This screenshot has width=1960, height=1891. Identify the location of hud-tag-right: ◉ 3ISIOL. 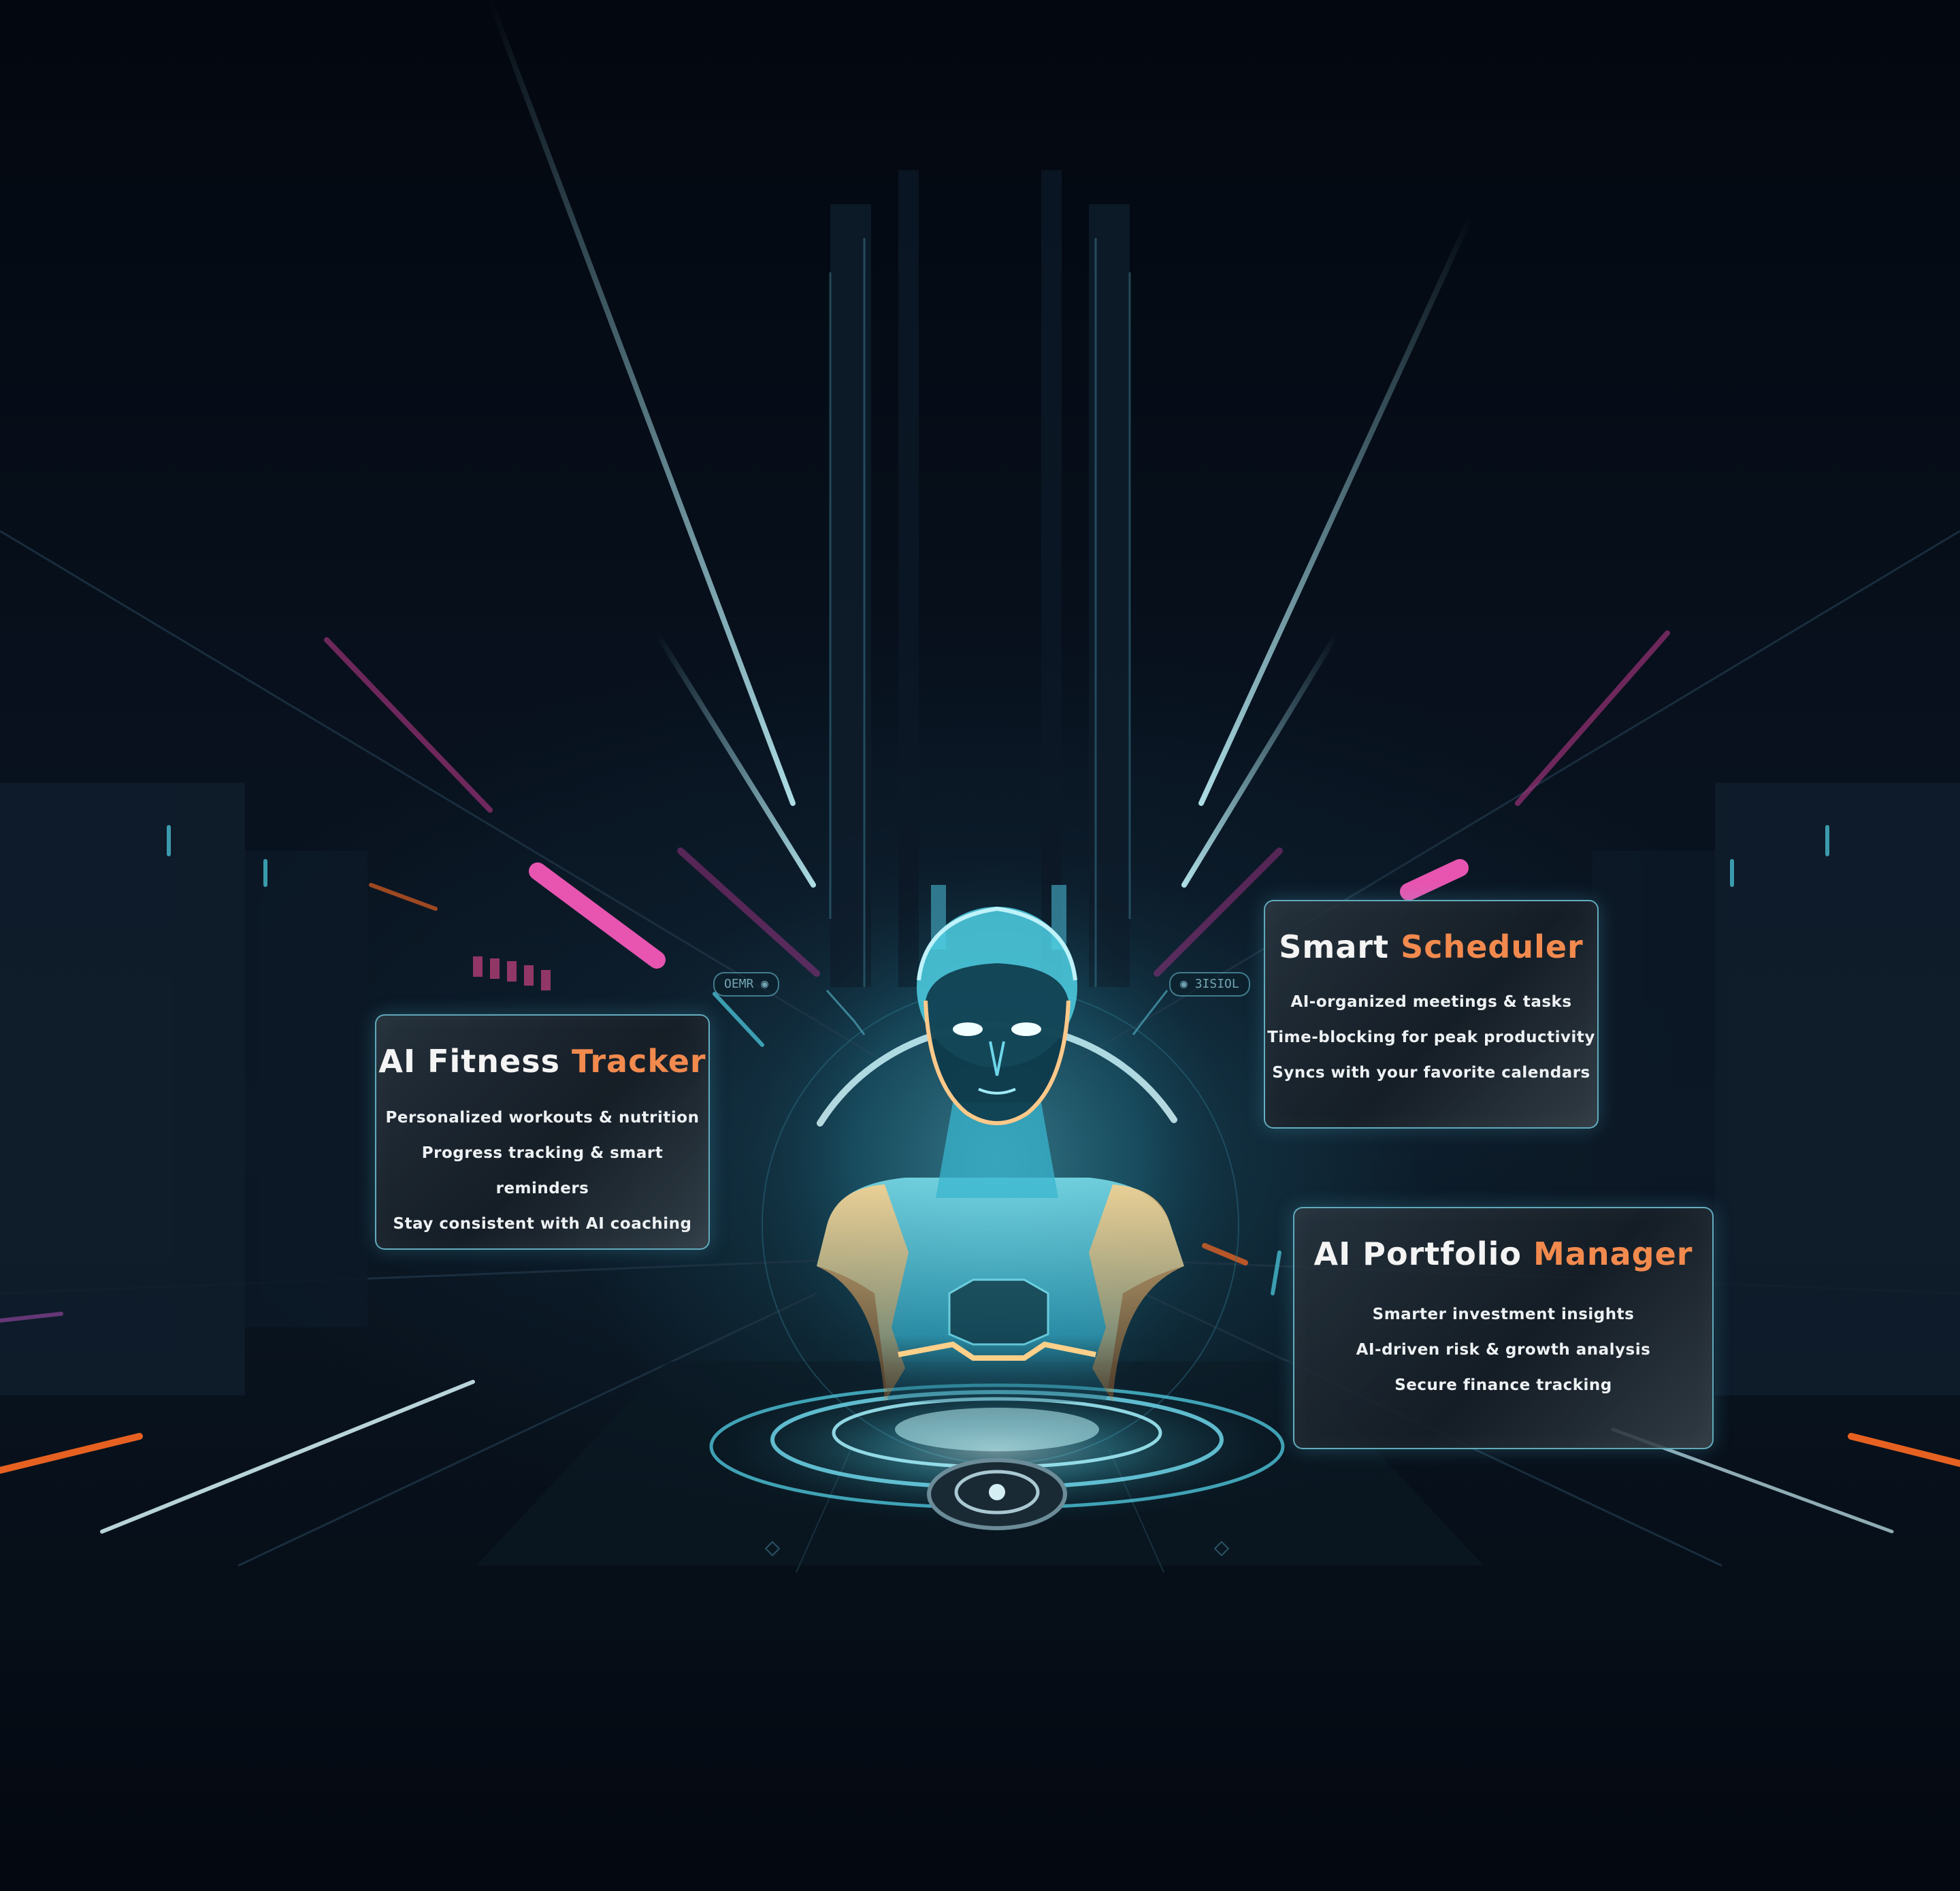
(1210, 984).